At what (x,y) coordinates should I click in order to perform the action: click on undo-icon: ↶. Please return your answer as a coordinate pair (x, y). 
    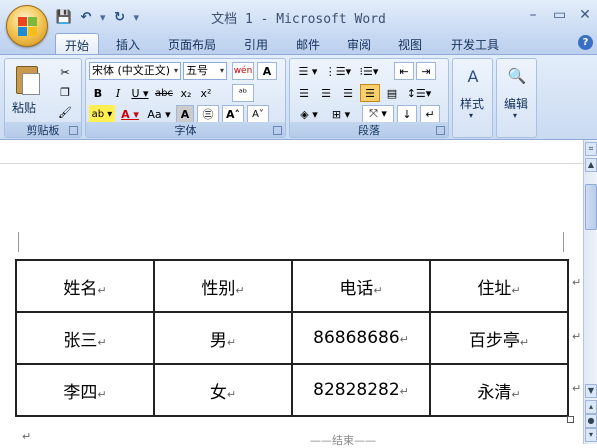
    Looking at the image, I should click on (86, 17).